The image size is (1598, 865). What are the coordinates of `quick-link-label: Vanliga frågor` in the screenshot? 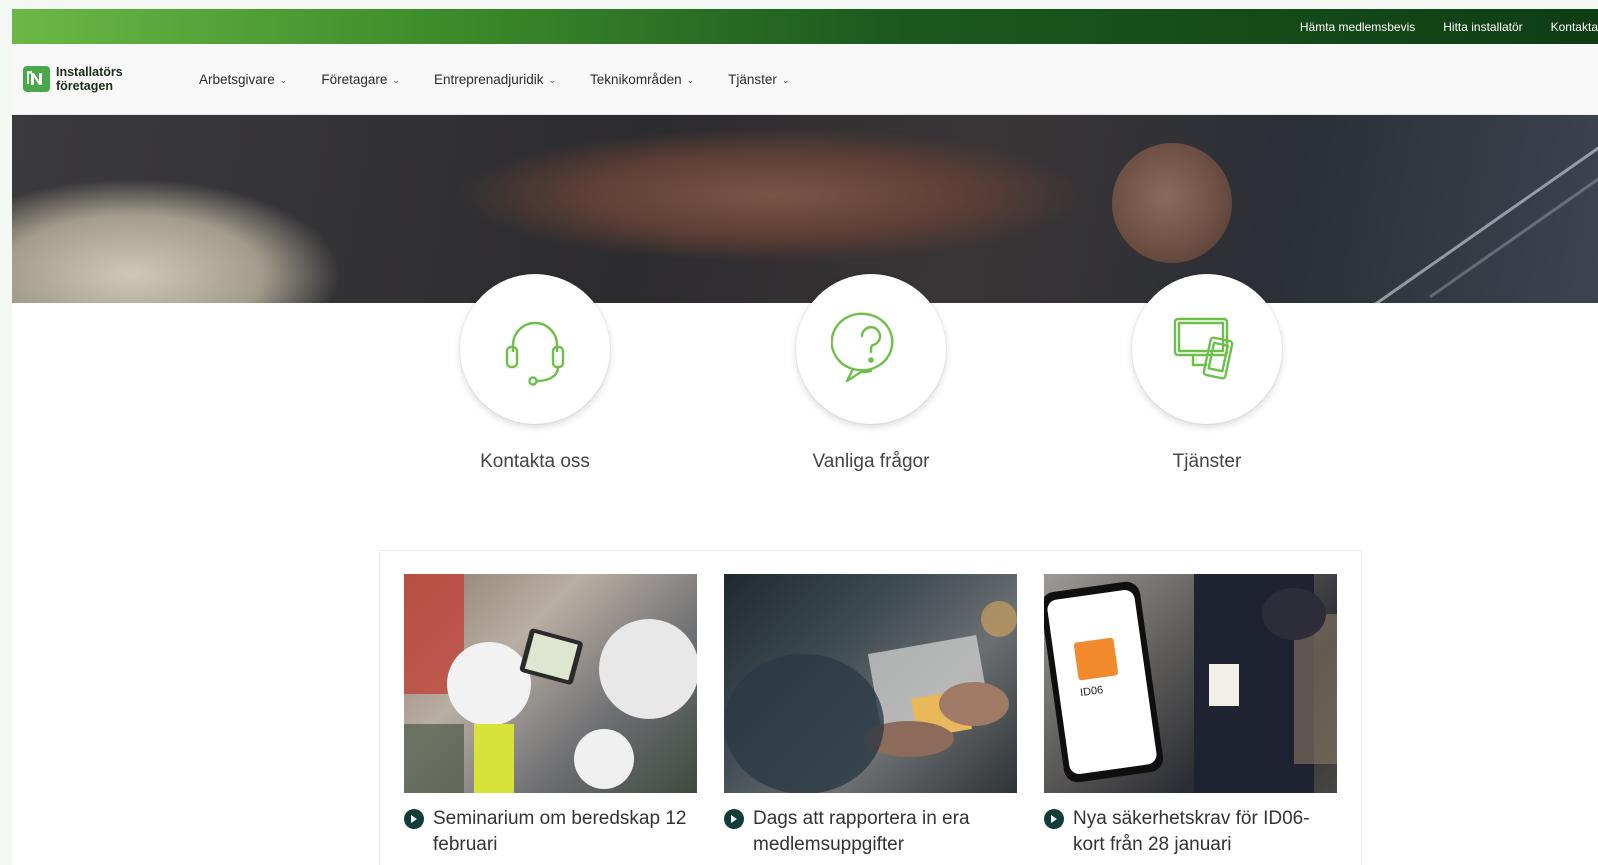 It's located at (871, 461).